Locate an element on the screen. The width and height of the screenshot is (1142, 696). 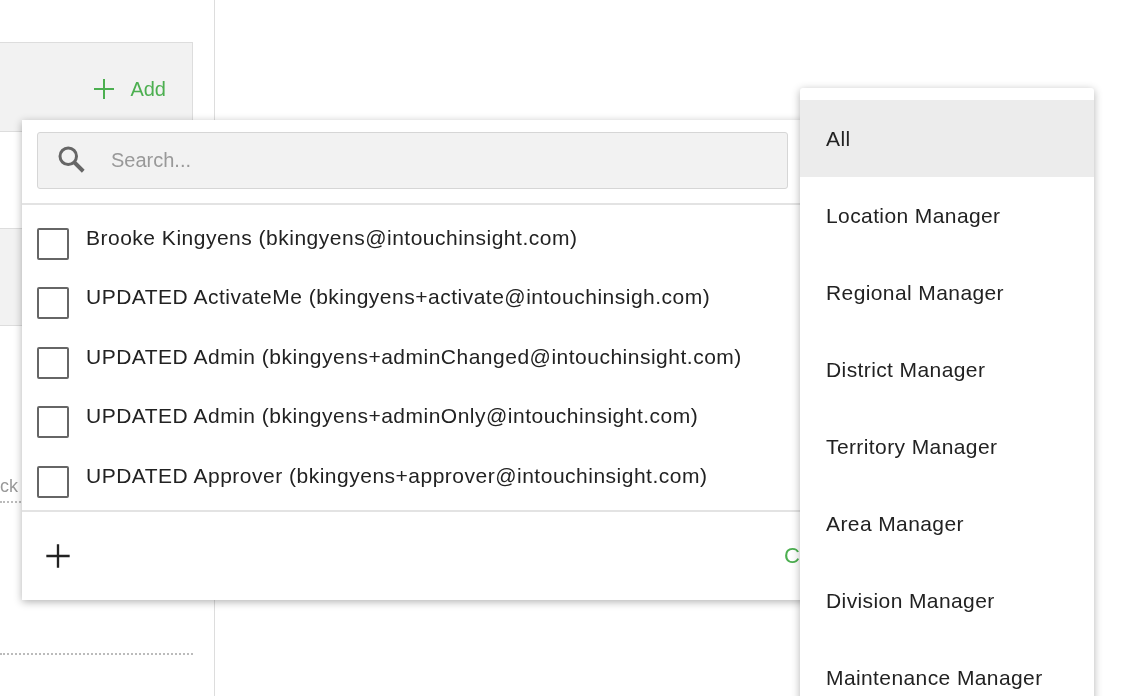
menu-item: Regional Manager is located at coordinates (947, 292).